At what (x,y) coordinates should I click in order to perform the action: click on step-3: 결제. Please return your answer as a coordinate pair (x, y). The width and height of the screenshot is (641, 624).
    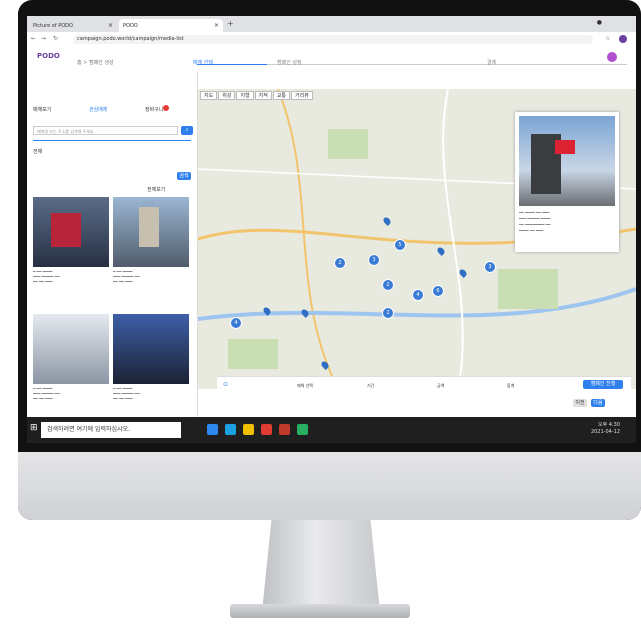
    Looking at the image, I should click on (492, 63).